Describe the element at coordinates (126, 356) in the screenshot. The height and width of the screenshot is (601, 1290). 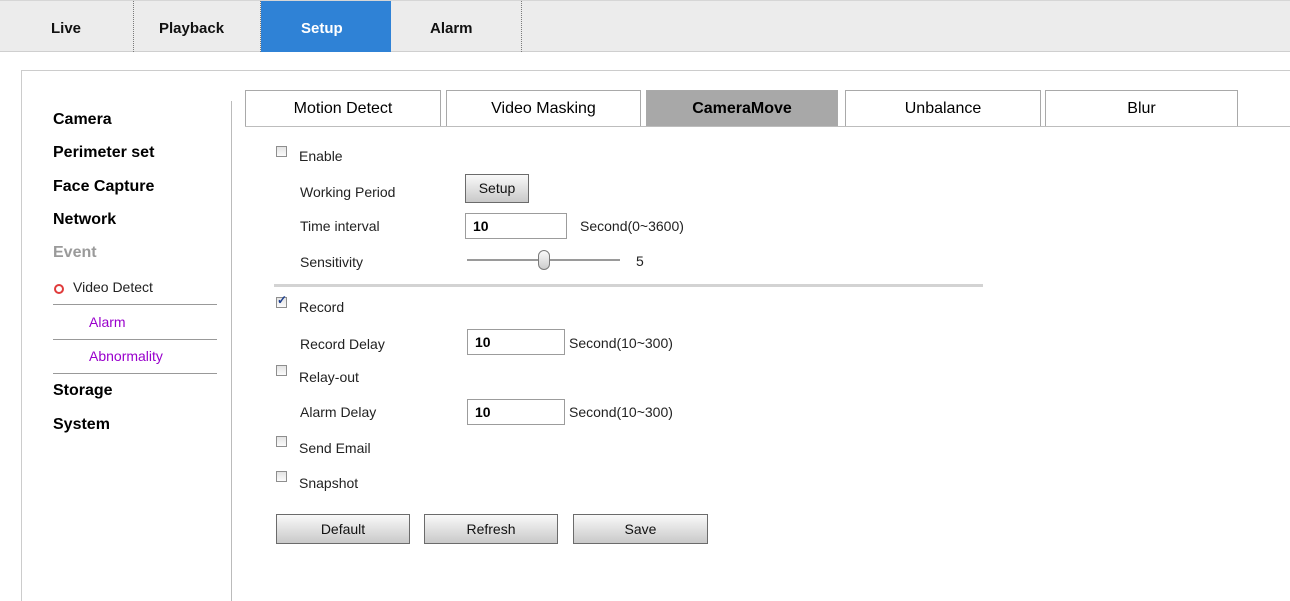
I see `sidebar-subitem-abnormality: Abnormality` at that location.